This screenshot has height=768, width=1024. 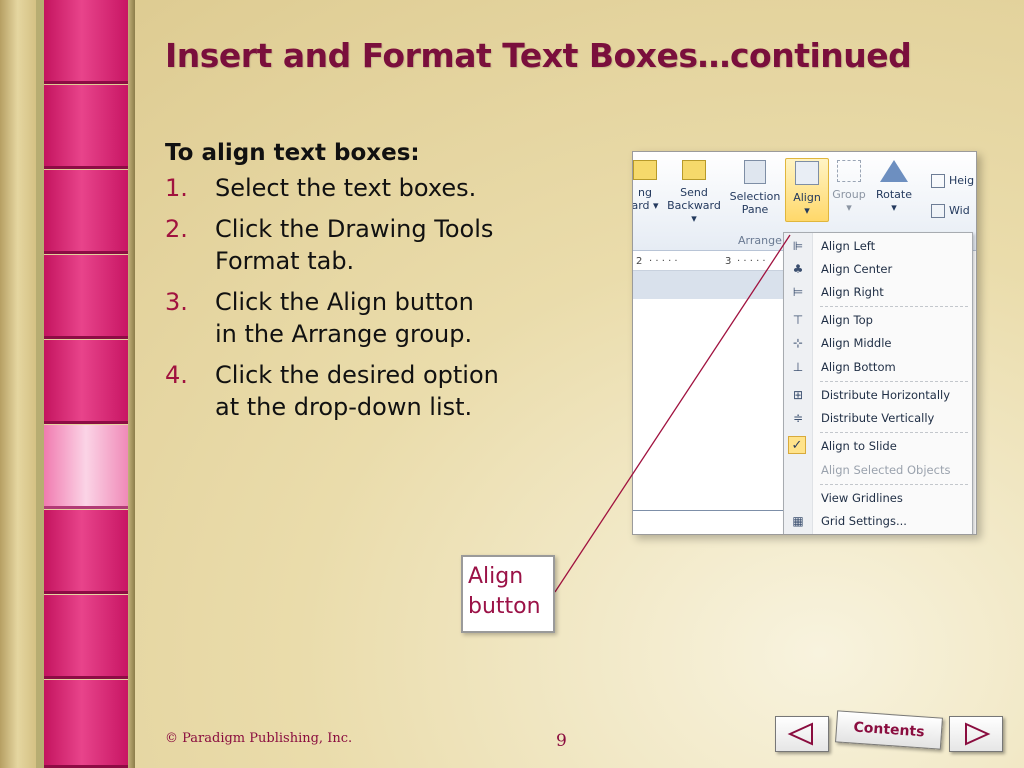 I want to click on menu-item-align-bottom: ⊥ Align Bottom, so click(x=878, y=367).